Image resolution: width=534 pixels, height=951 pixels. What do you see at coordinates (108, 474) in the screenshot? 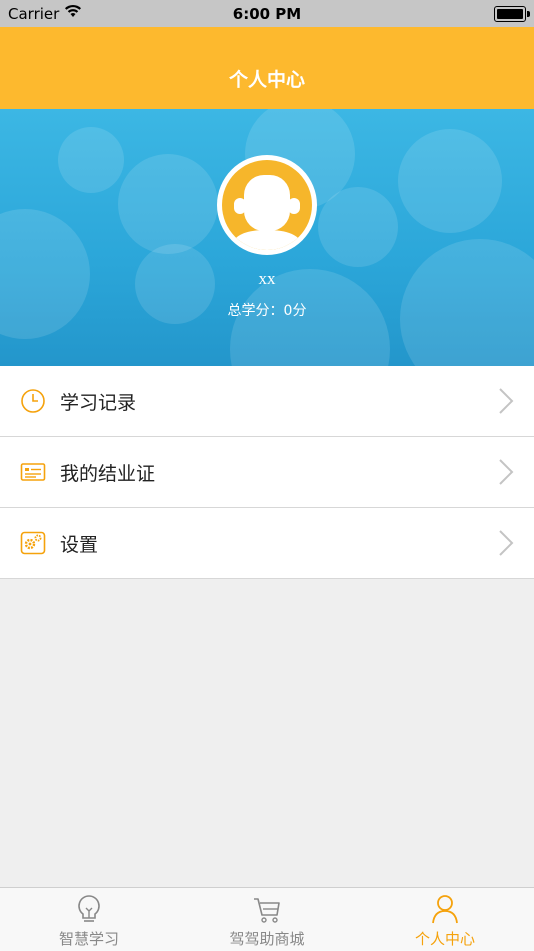
I see `menu-item-label: 我的结业证` at bounding box center [108, 474].